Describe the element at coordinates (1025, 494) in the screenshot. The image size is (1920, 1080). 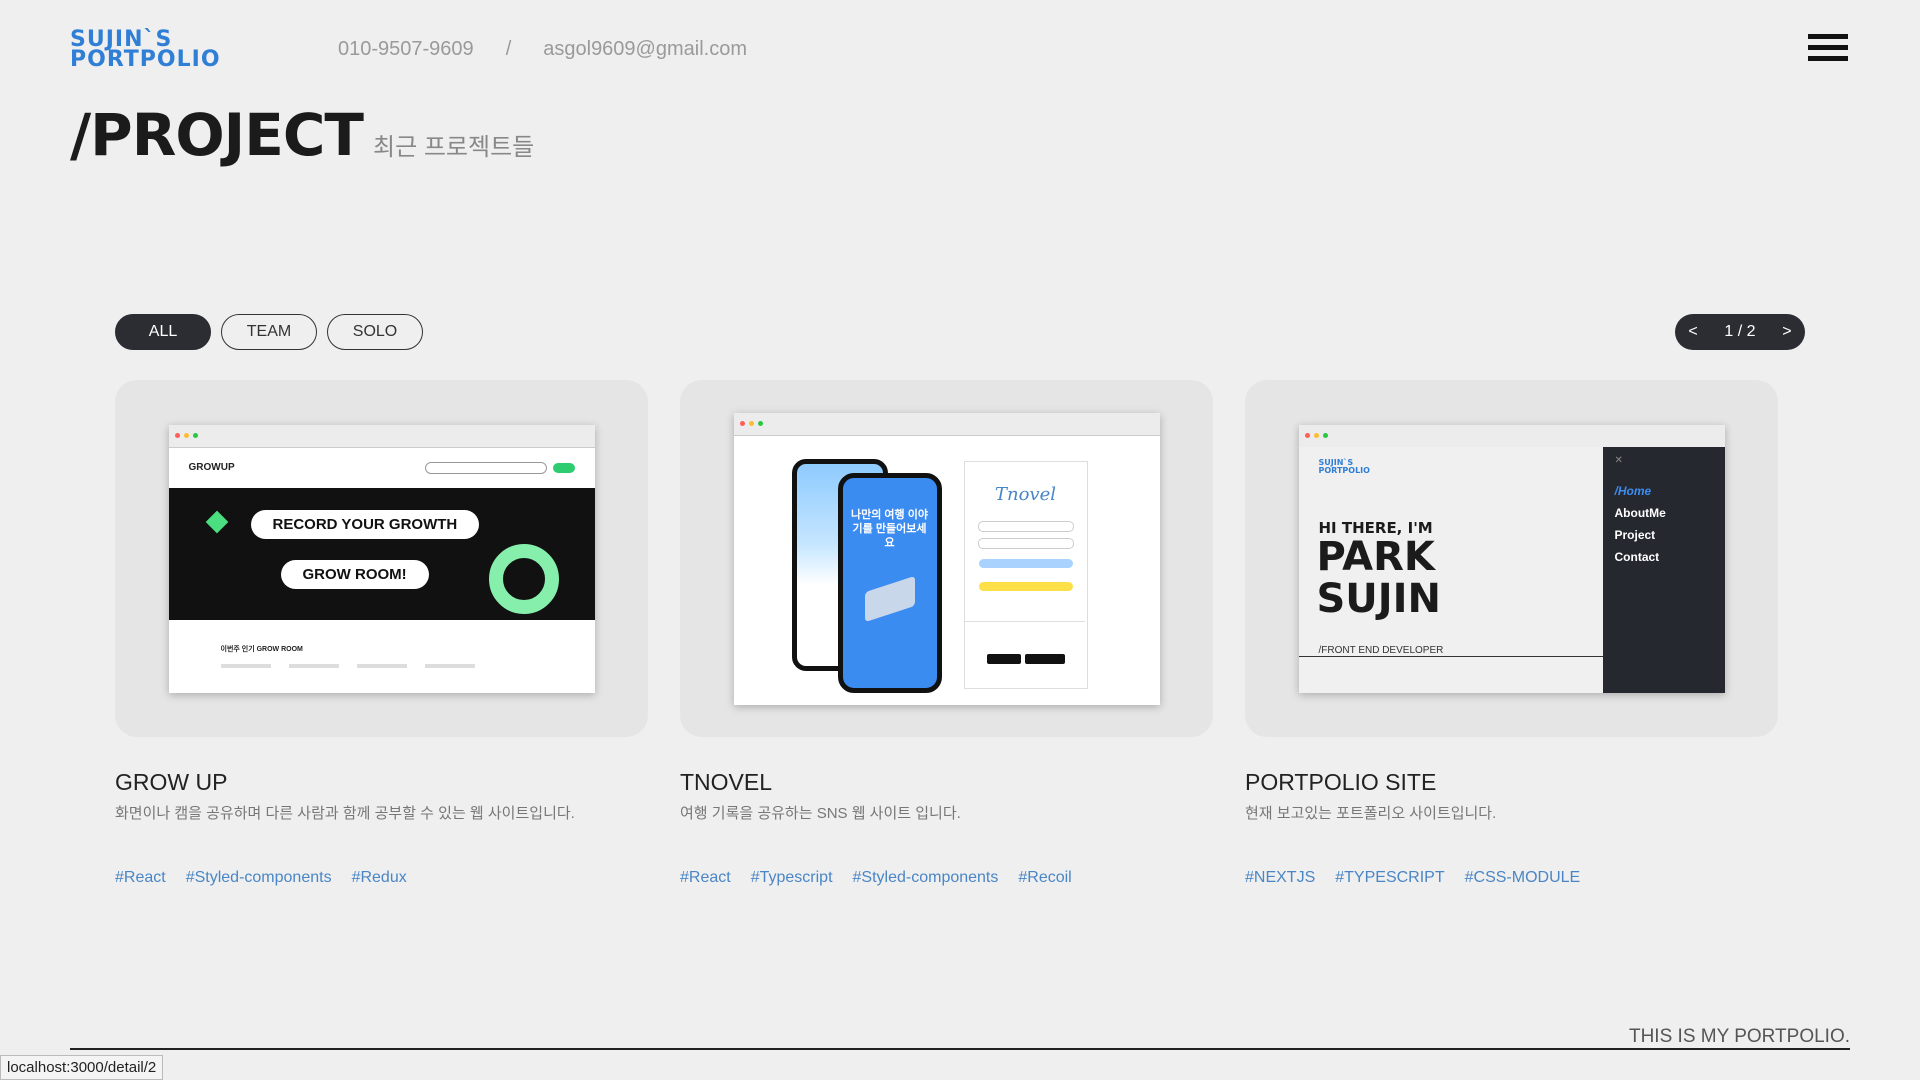
I see `preview-brand: Tnovel` at that location.